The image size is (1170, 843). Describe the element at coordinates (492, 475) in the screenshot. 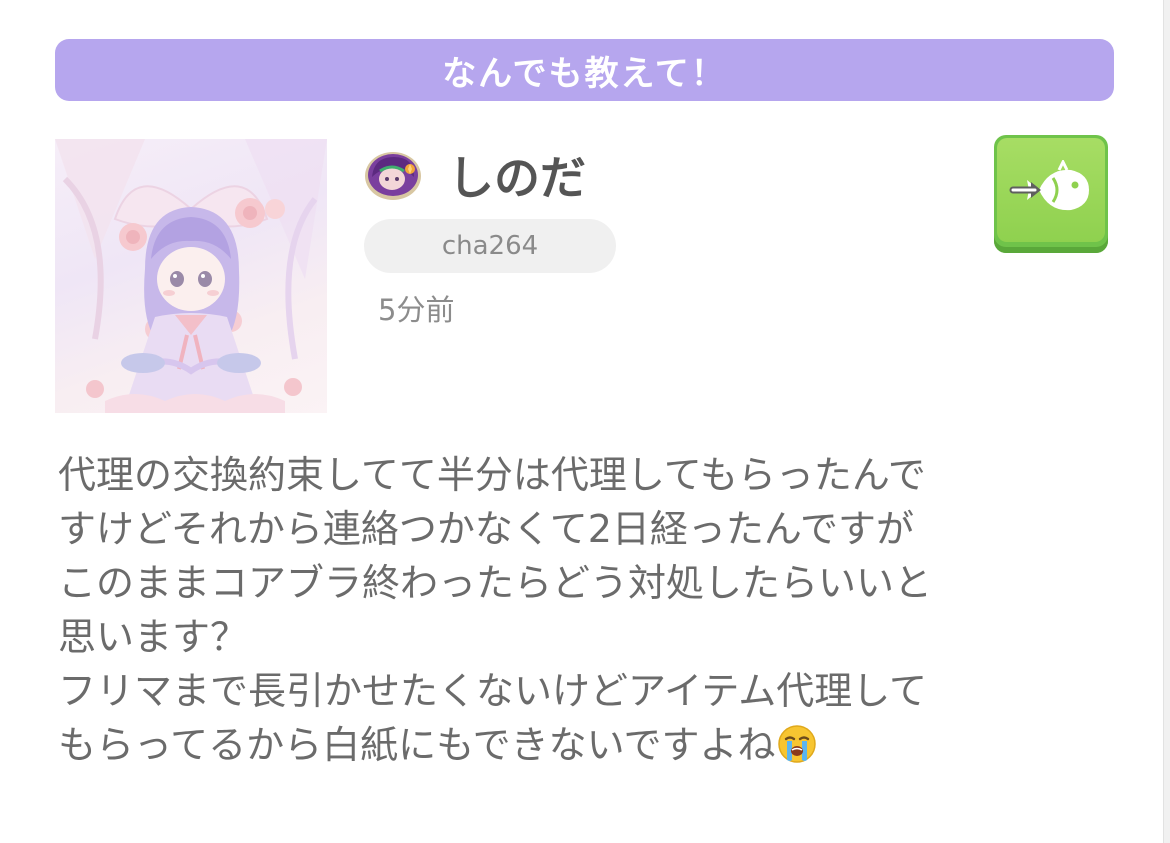

I see `post-line: 代理の交換約束してて半分は代理してもらったんで` at that location.